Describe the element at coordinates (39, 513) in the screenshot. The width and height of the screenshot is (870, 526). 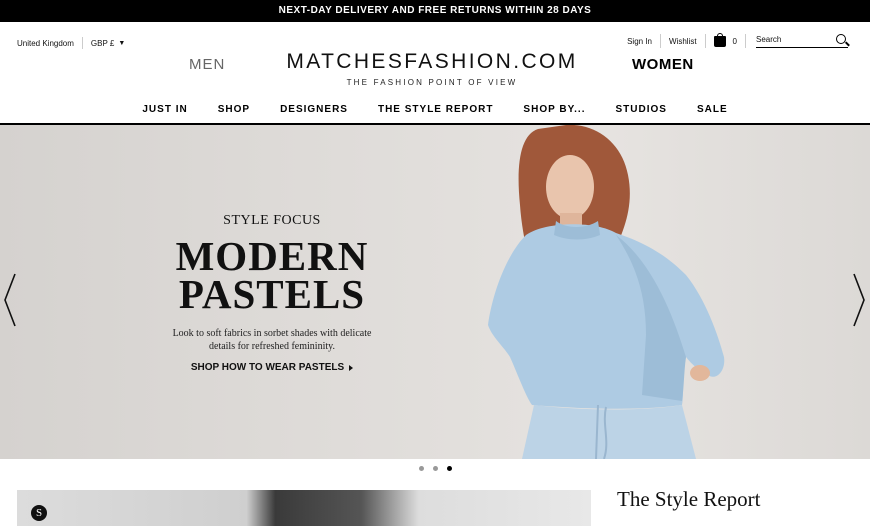
I see `style-report-badge-icon: S` at that location.